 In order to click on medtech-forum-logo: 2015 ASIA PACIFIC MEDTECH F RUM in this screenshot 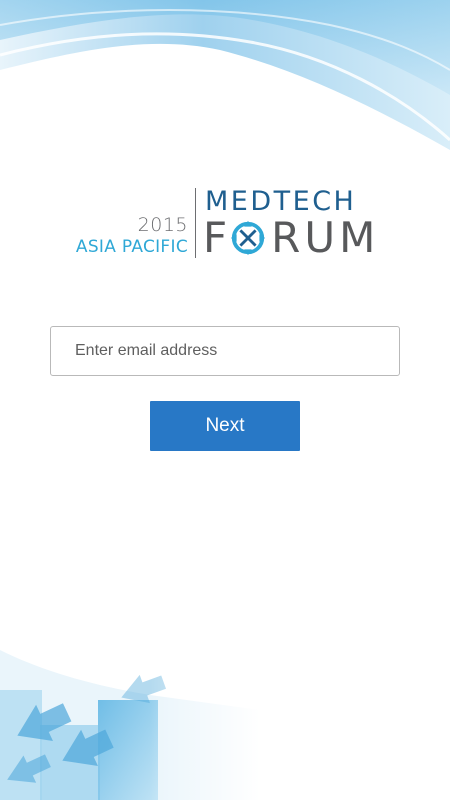, I will do `click(227, 226)`.